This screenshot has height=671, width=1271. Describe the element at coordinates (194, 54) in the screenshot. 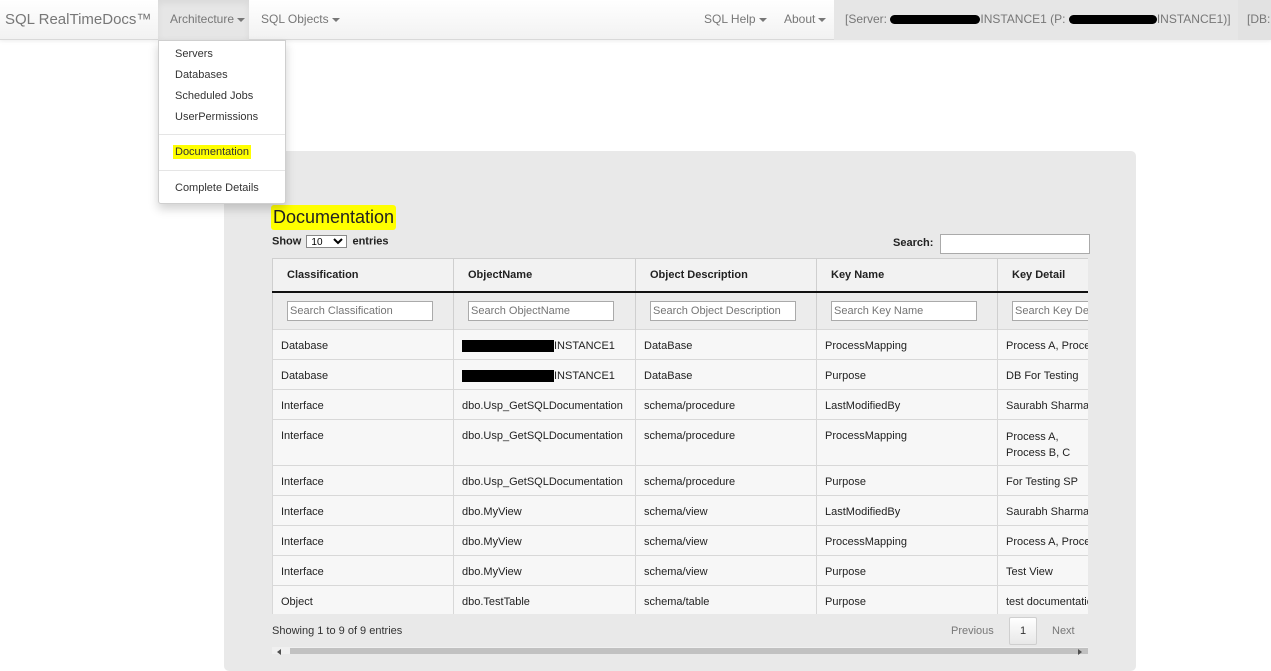

I see `menu-item-servers: Servers` at that location.